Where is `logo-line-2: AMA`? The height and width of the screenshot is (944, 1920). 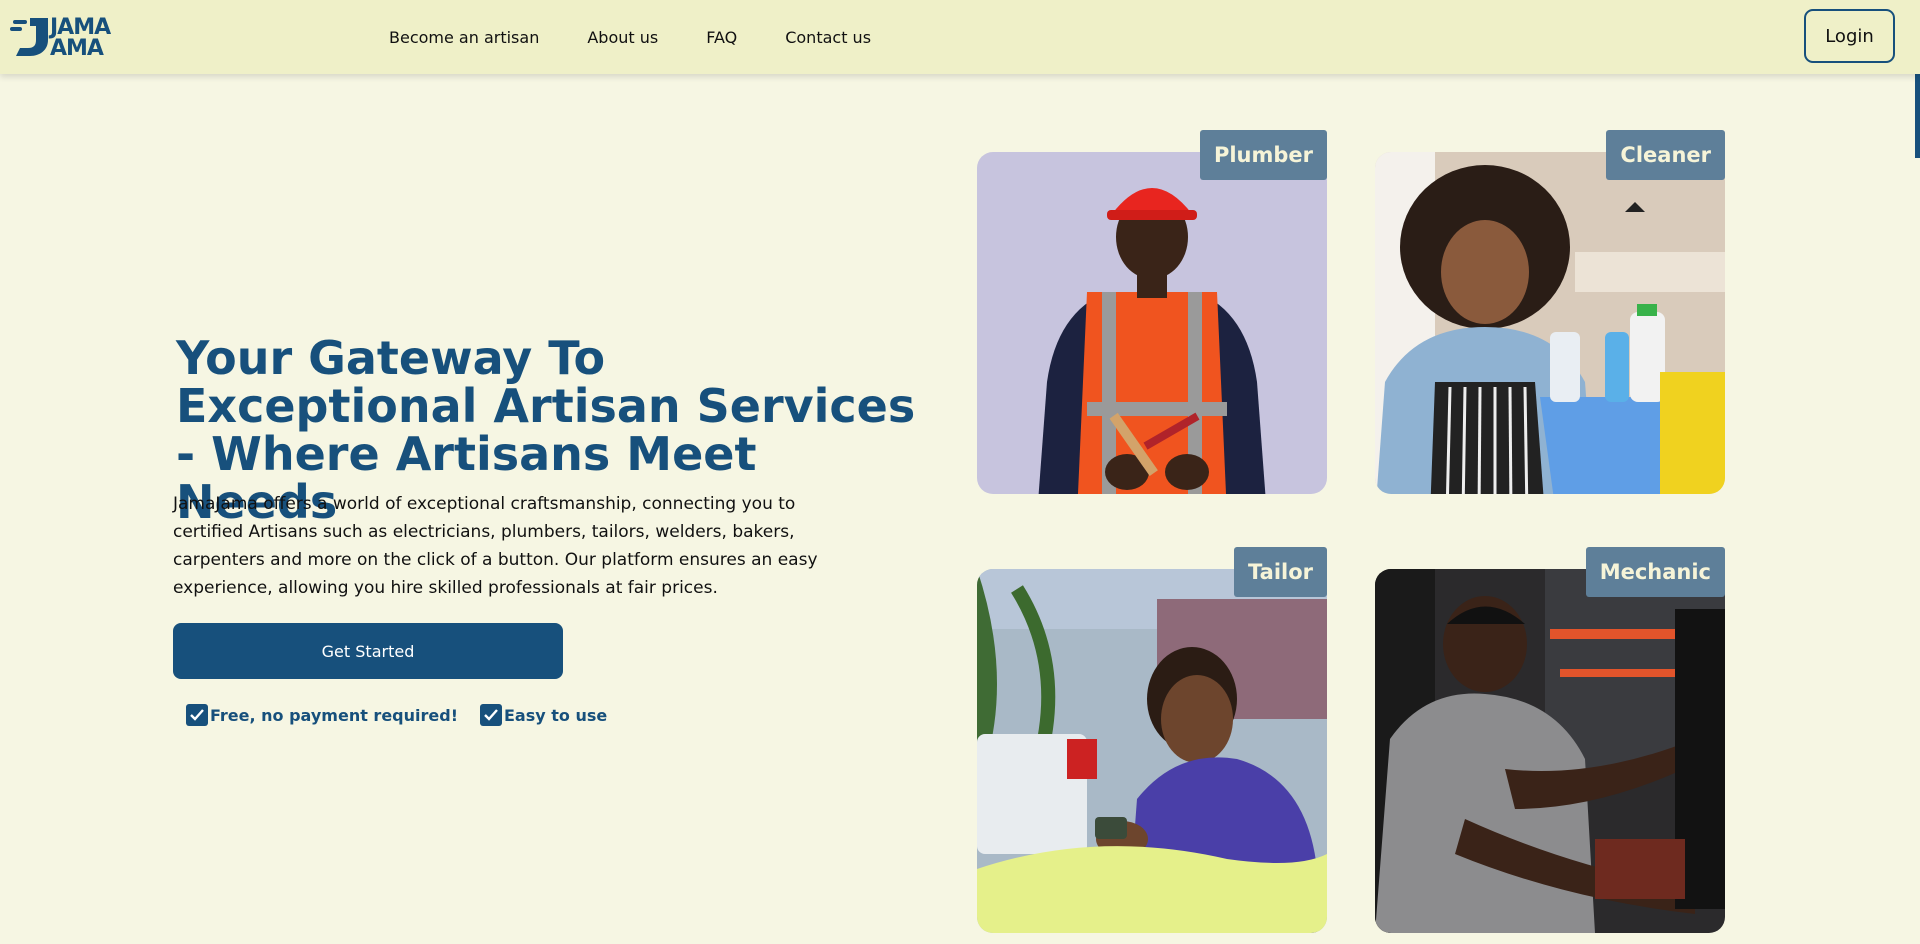
logo-line-2: AMA is located at coordinates (77, 48).